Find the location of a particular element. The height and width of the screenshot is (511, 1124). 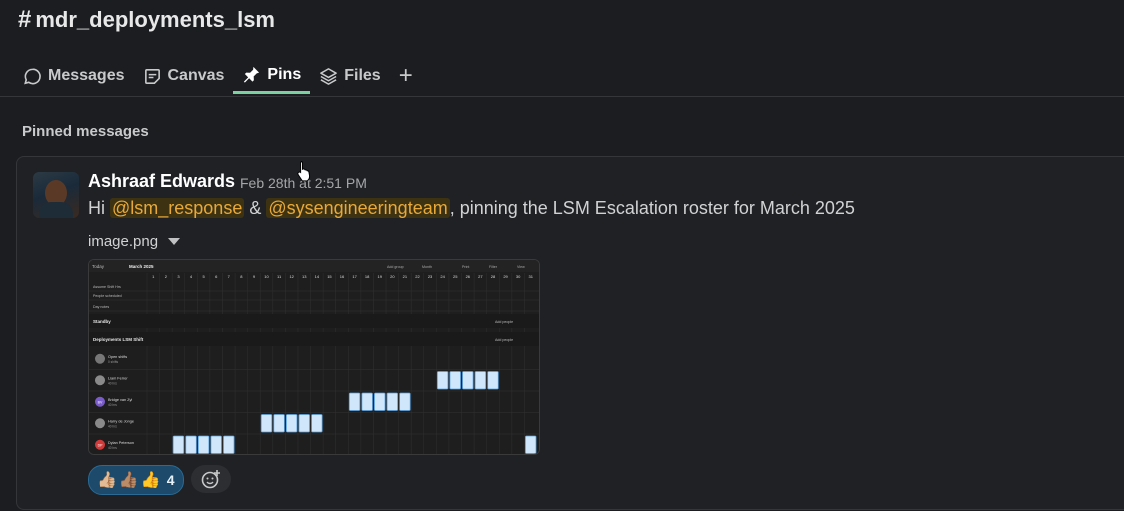

roster-day-label: 10 is located at coordinates (266, 276).